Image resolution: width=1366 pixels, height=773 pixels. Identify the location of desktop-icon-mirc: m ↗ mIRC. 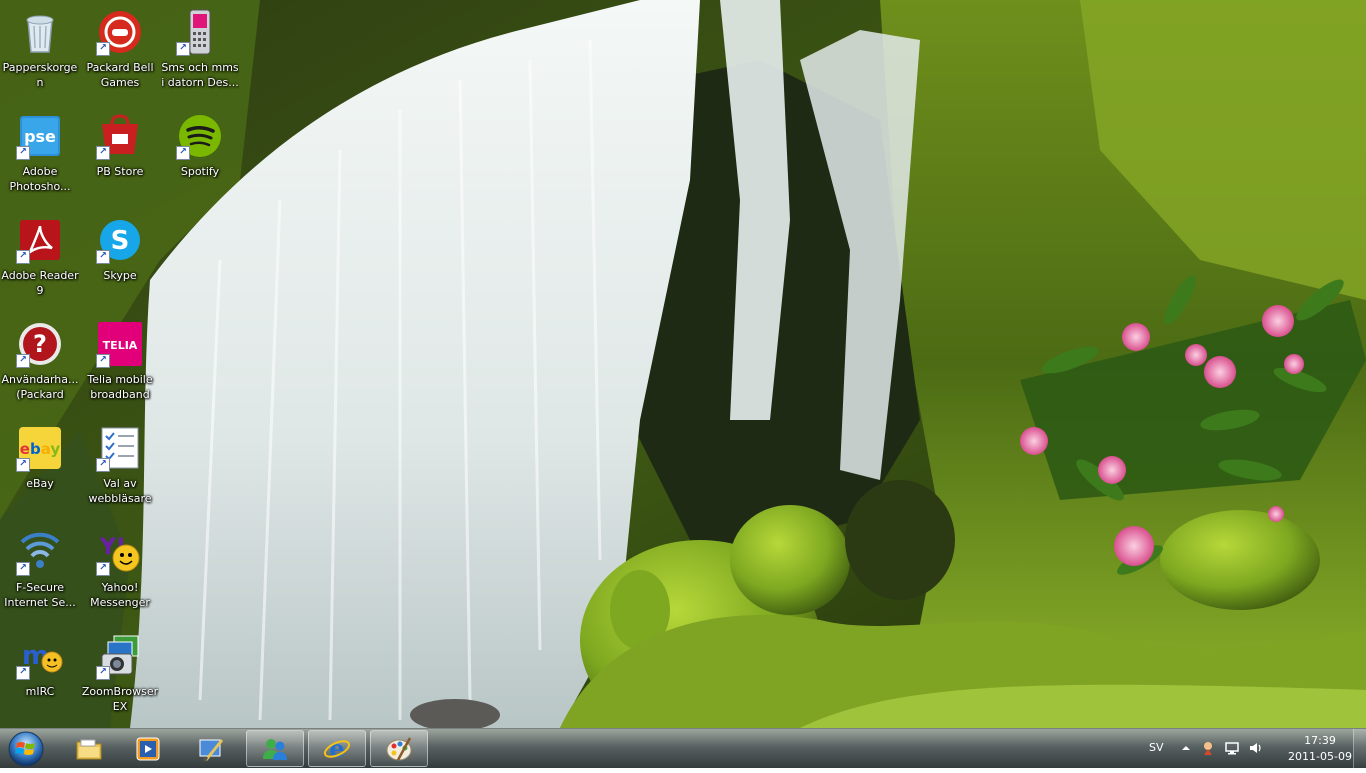
(40, 679).